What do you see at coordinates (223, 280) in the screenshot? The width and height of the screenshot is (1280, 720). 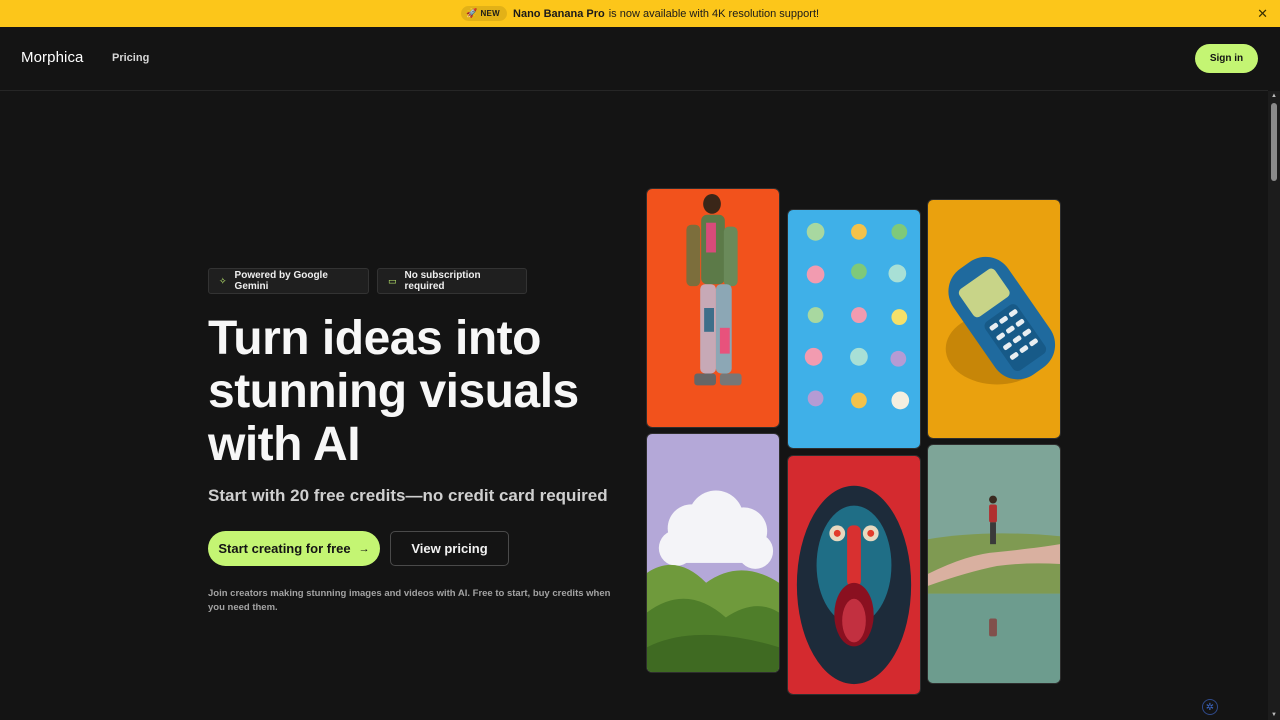 I see `sparkle-icon: ✧` at bounding box center [223, 280].